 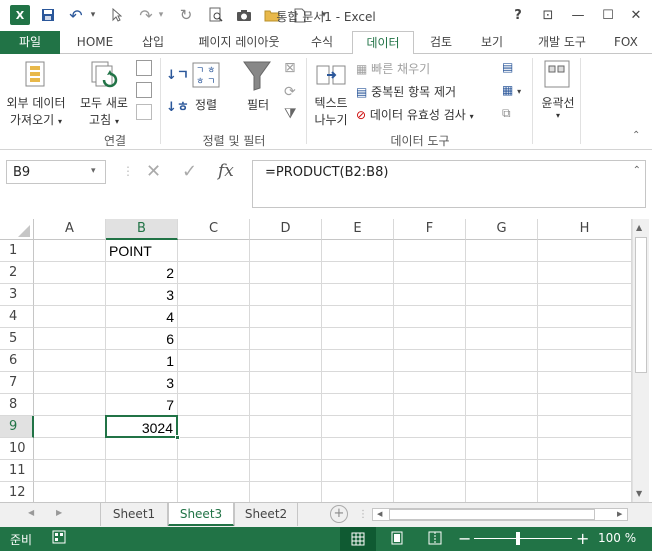 I want to click on cell-b10, so click(x=142, y=449).